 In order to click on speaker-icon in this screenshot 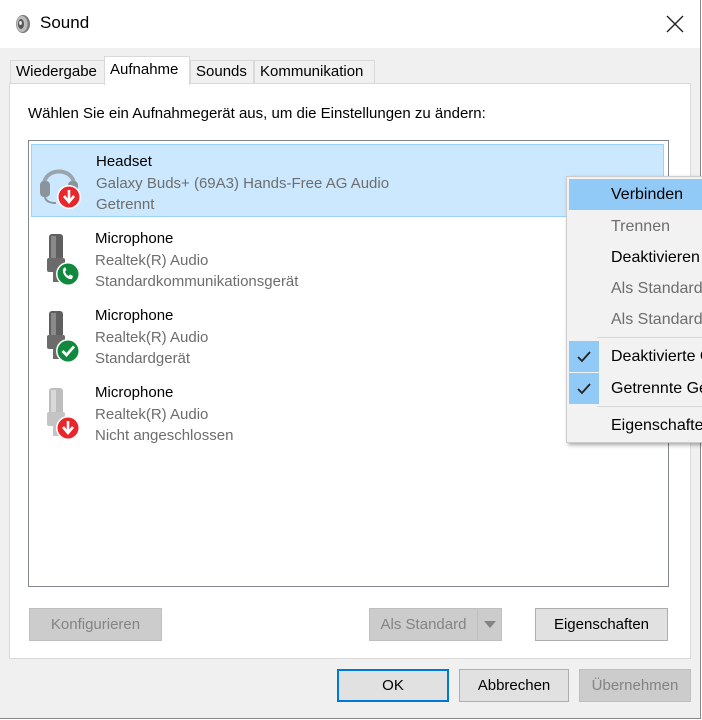, I will do `click(23, 24)`.